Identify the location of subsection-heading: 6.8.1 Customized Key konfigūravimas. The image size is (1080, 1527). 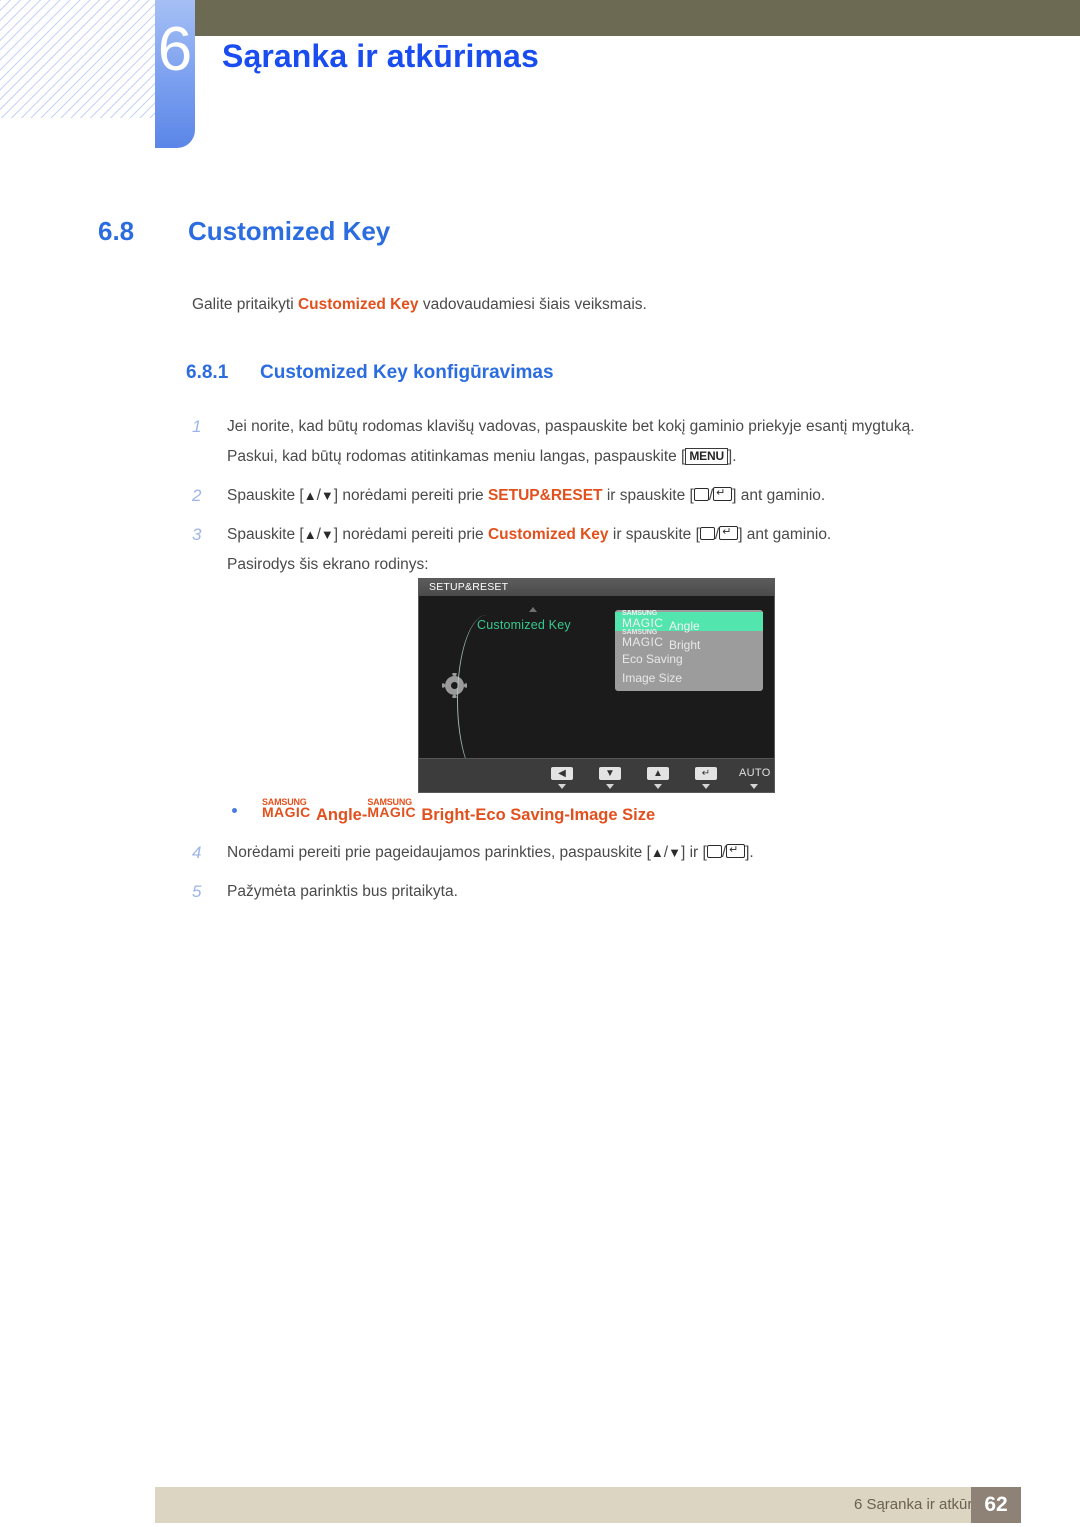
(370, 373).